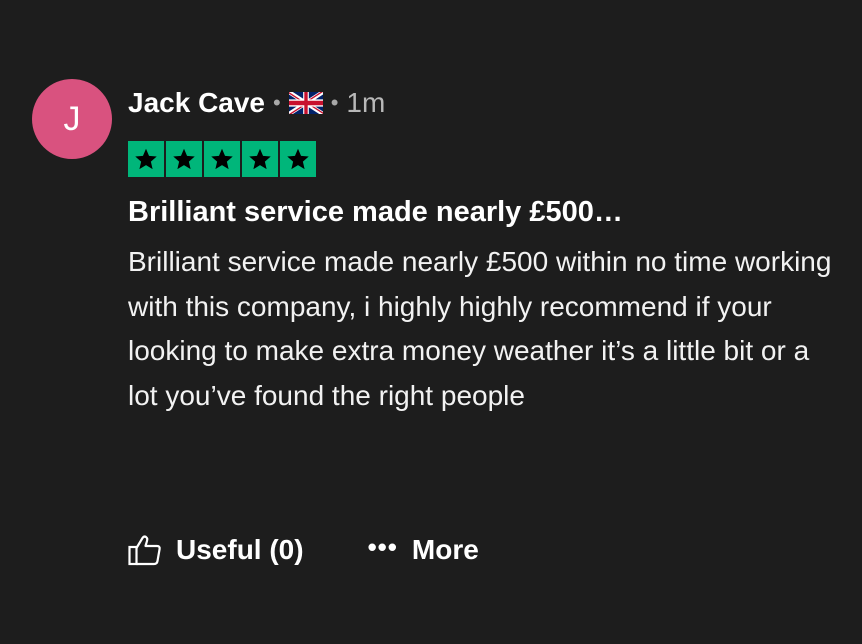  I want to click on thumbs-up-icon, so click(144, 550).